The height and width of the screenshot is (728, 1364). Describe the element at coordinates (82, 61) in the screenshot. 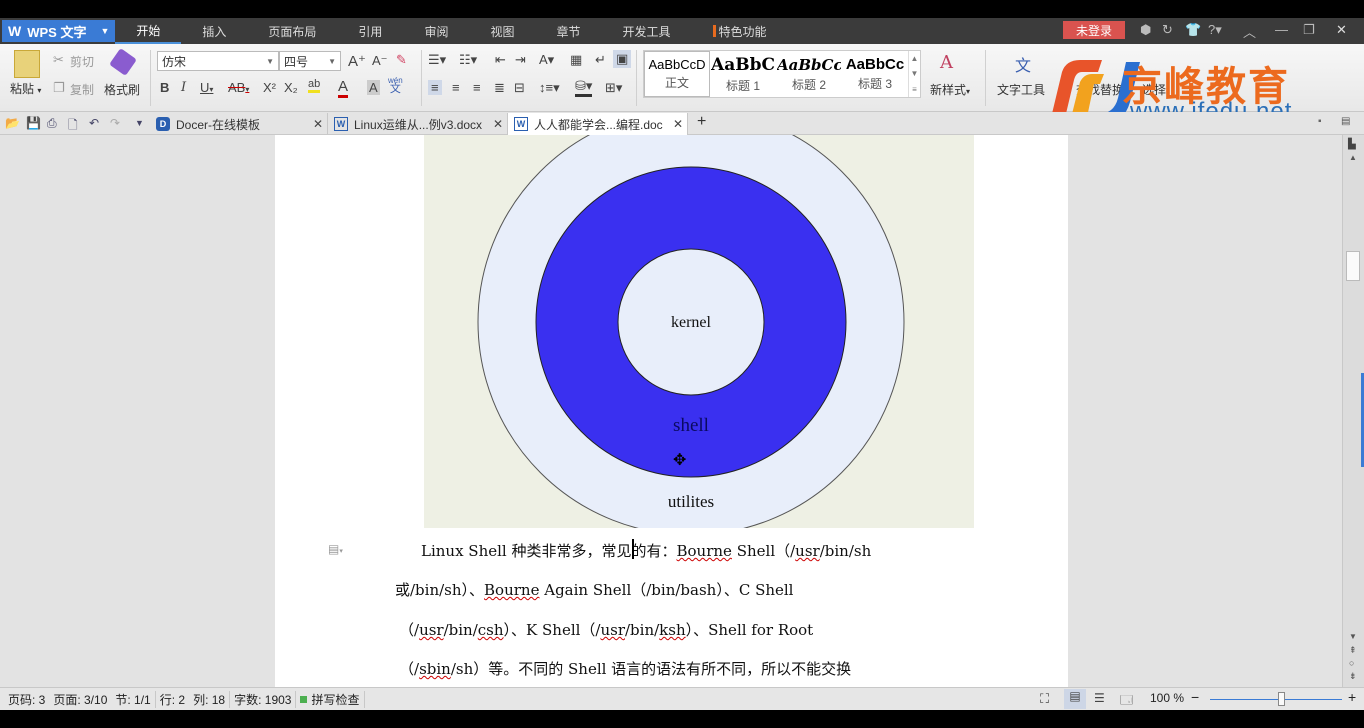

I see `cut-button: 剪切` at that location.